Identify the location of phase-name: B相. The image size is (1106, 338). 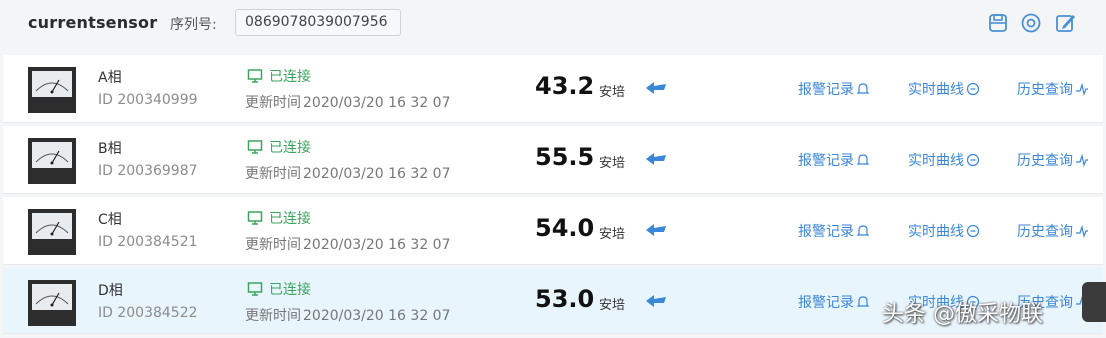
(110, 149).